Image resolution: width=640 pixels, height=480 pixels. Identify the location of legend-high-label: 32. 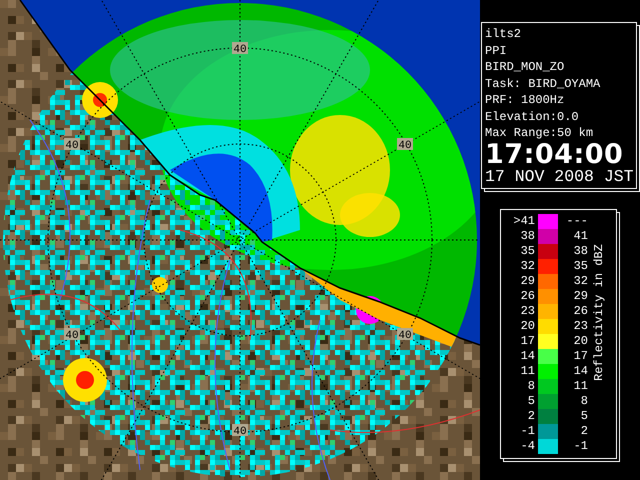
(580, 281).